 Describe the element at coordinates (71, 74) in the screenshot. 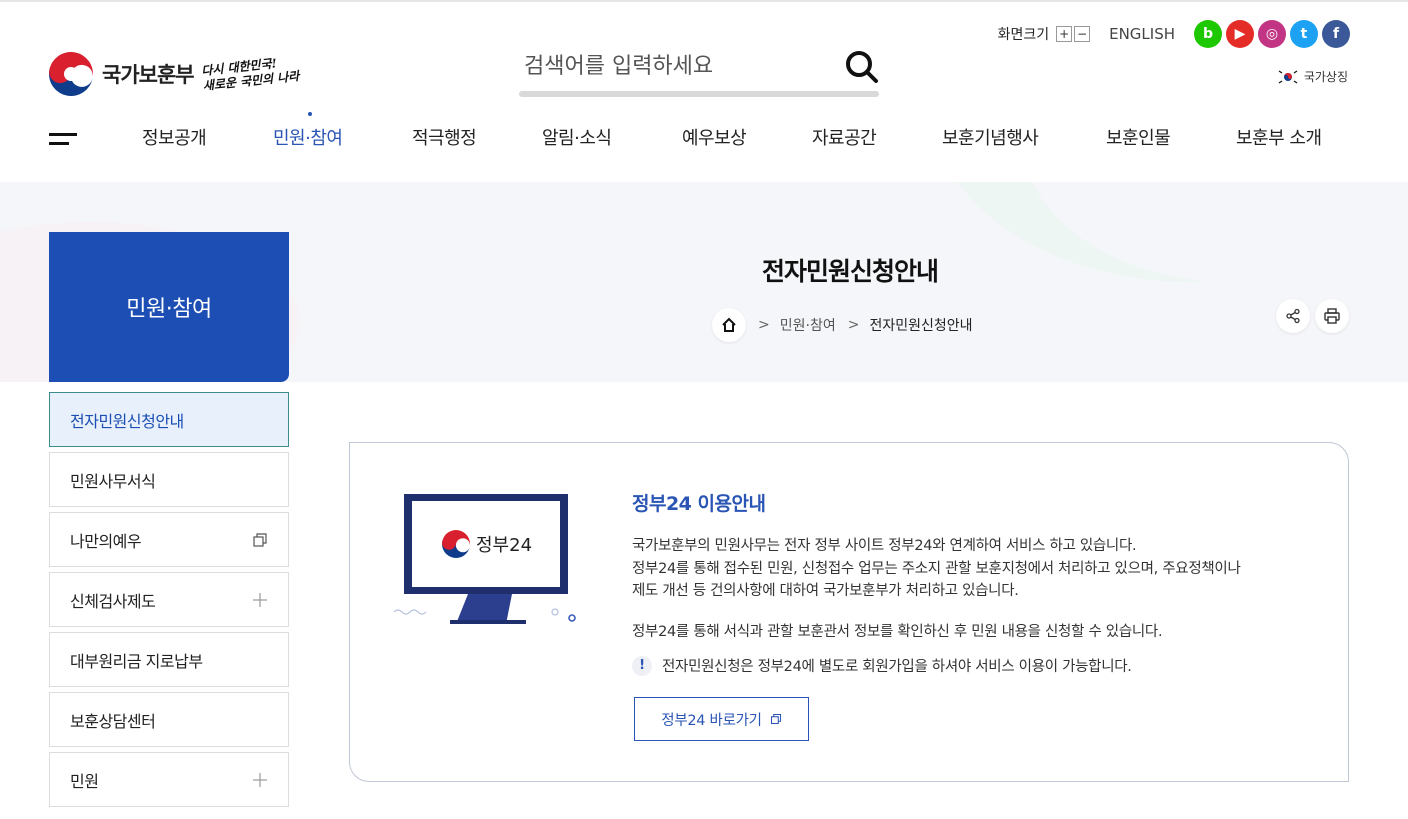

I see `taegeuk-logo-icon` at that location.